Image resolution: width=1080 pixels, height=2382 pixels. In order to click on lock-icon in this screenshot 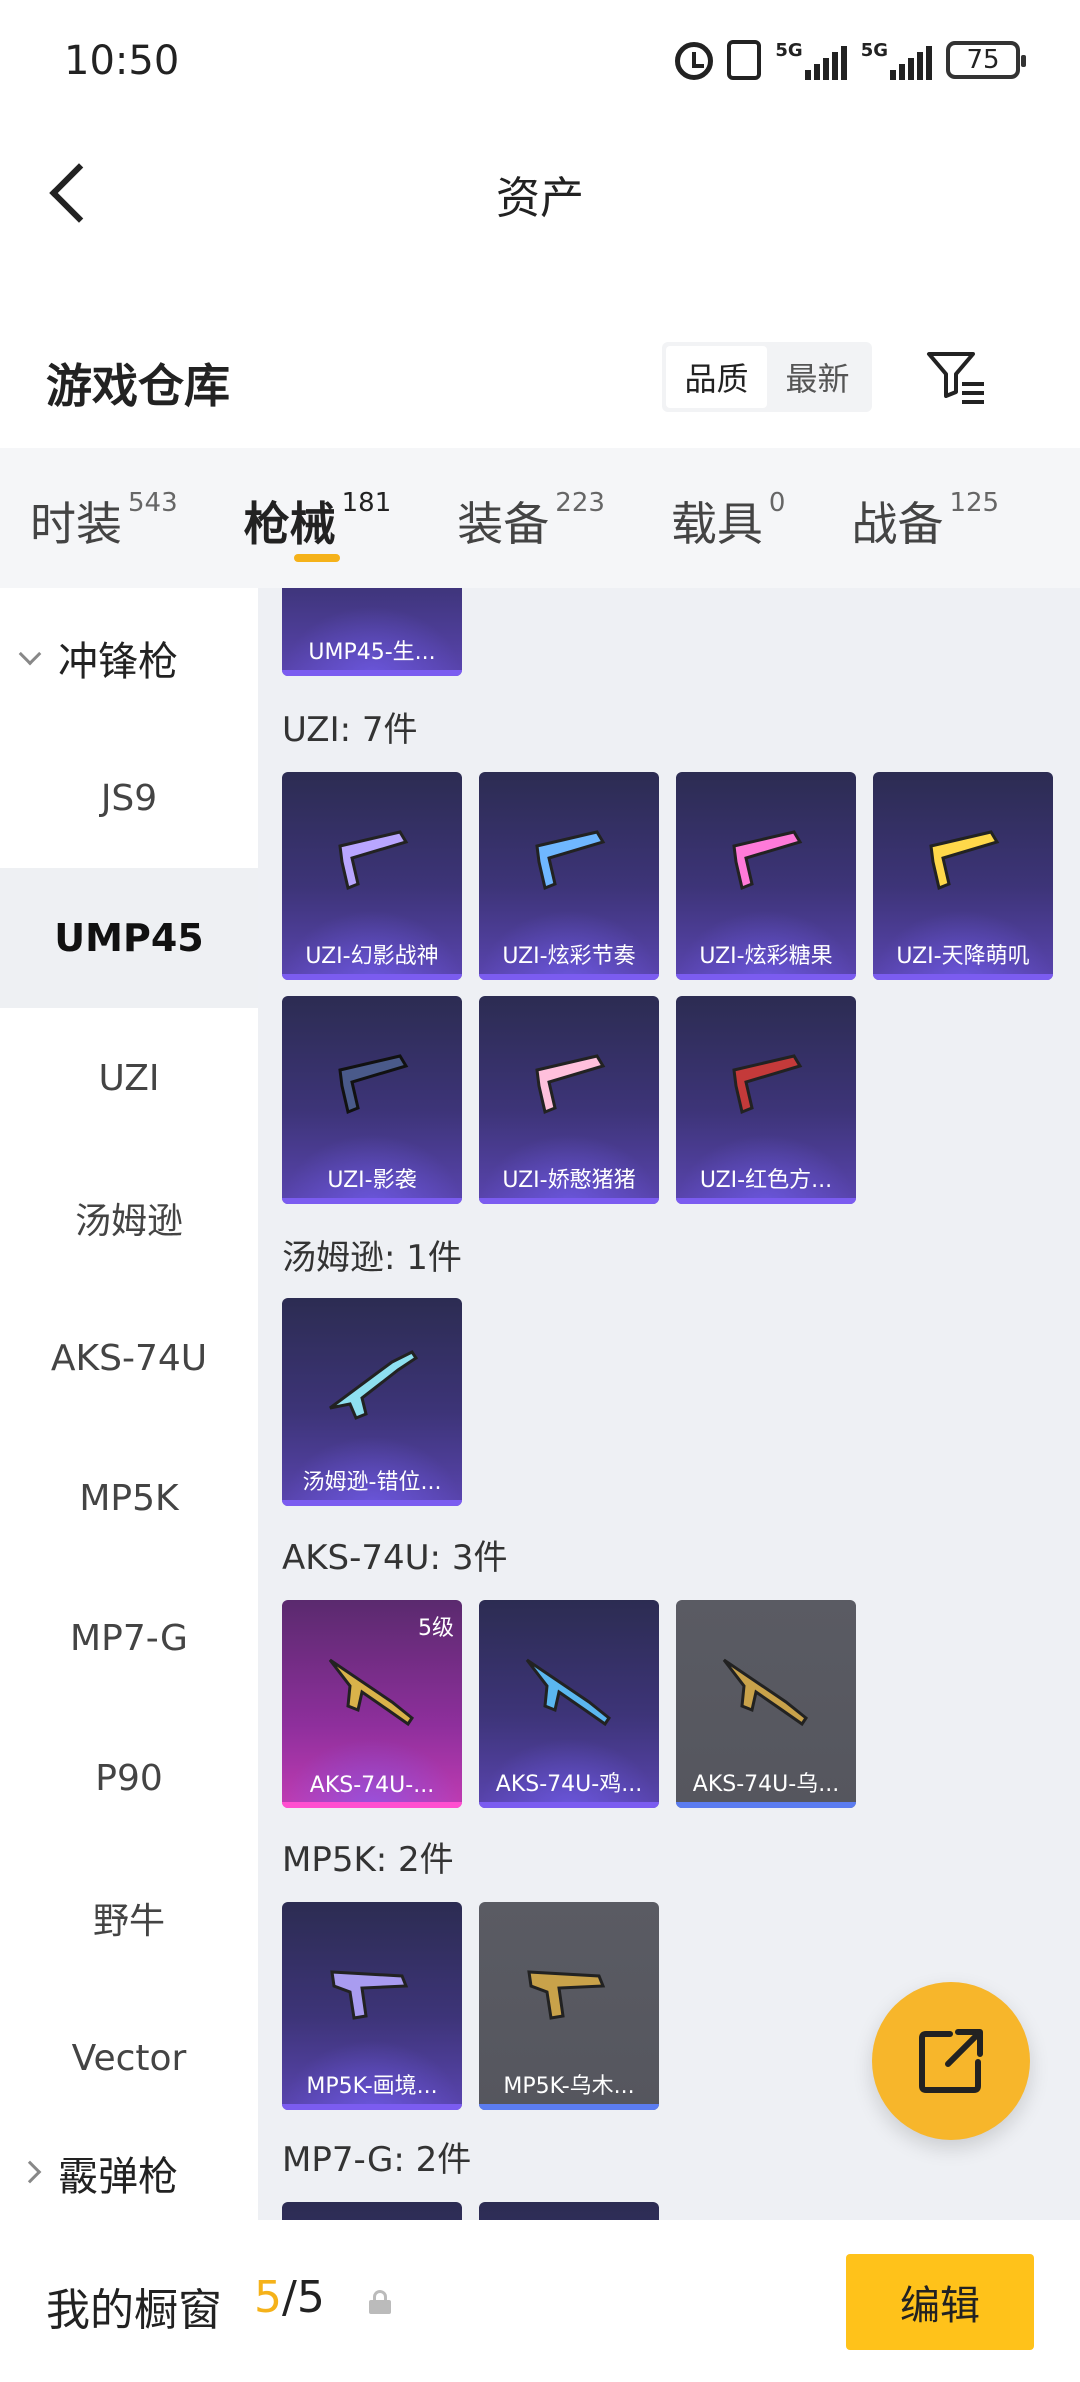, I will do `click(380, 2302)`.